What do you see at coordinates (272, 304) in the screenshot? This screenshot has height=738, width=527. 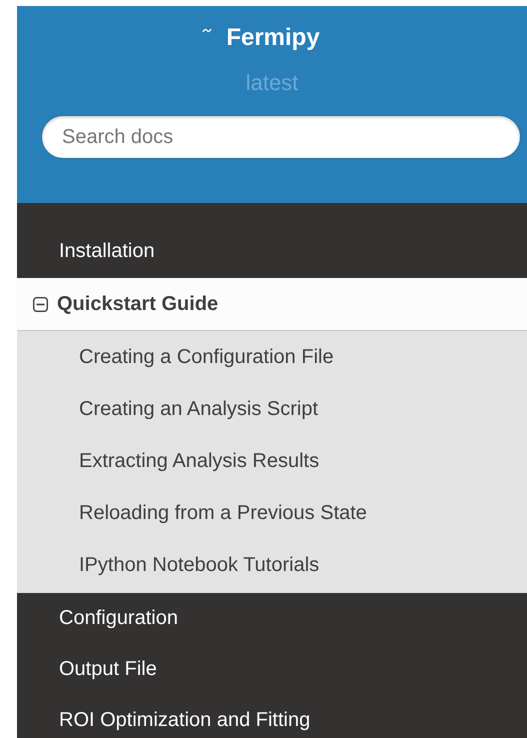 I see `nav-link: Quickstart Guide` at bounding box center [272, 304].